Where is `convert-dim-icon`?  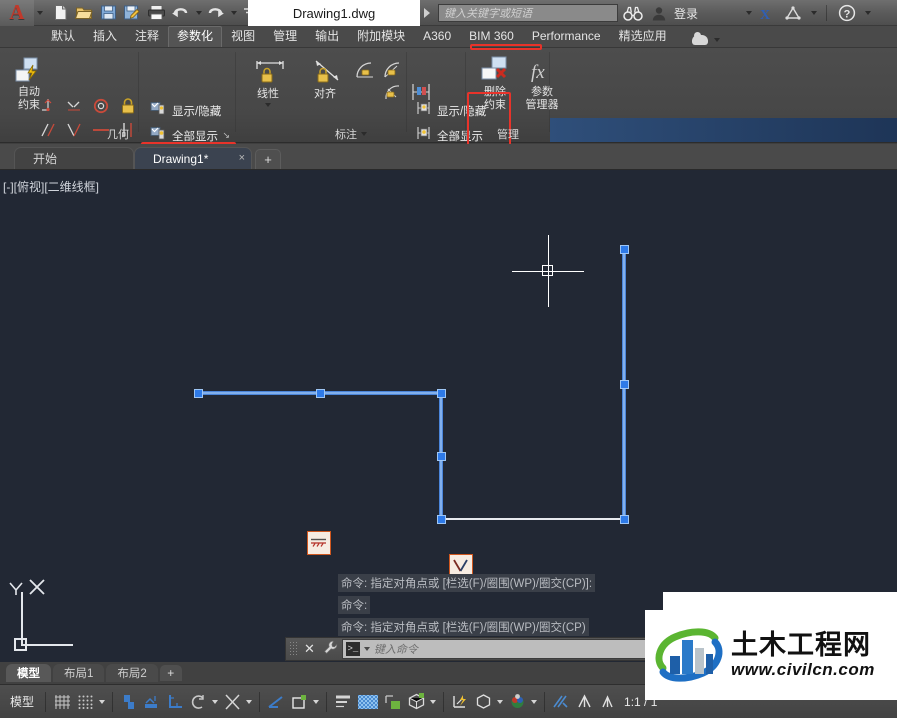
convert-dim-icon is located at coordinates (421, 92).